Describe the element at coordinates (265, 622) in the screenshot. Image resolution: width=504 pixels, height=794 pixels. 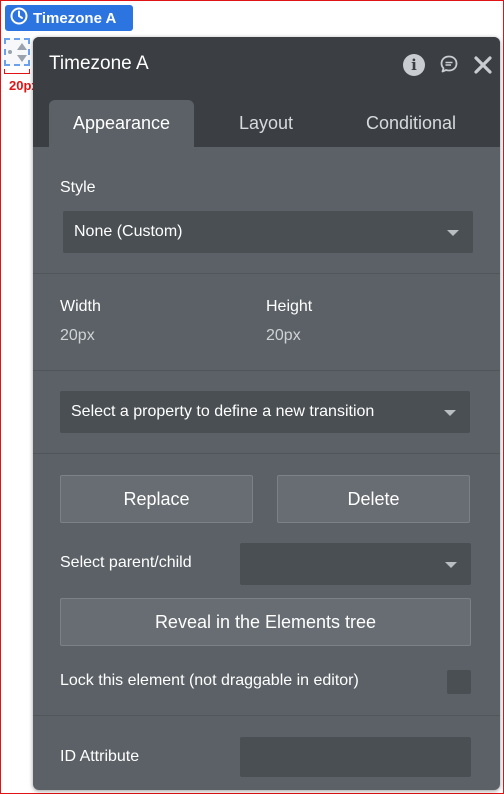
I see `reveal-in-elements-tree-button: Reveal in the Elements tree` at that location.